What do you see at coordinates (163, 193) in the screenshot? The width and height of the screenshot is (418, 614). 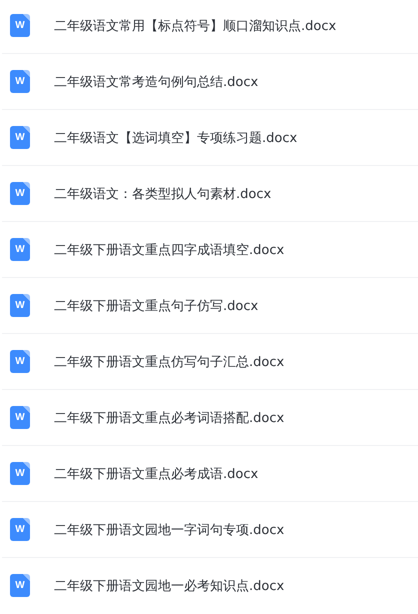 I see `file-name: 二年级语文：各类型拟人句素材.docx` at bounding box center [163, 193].